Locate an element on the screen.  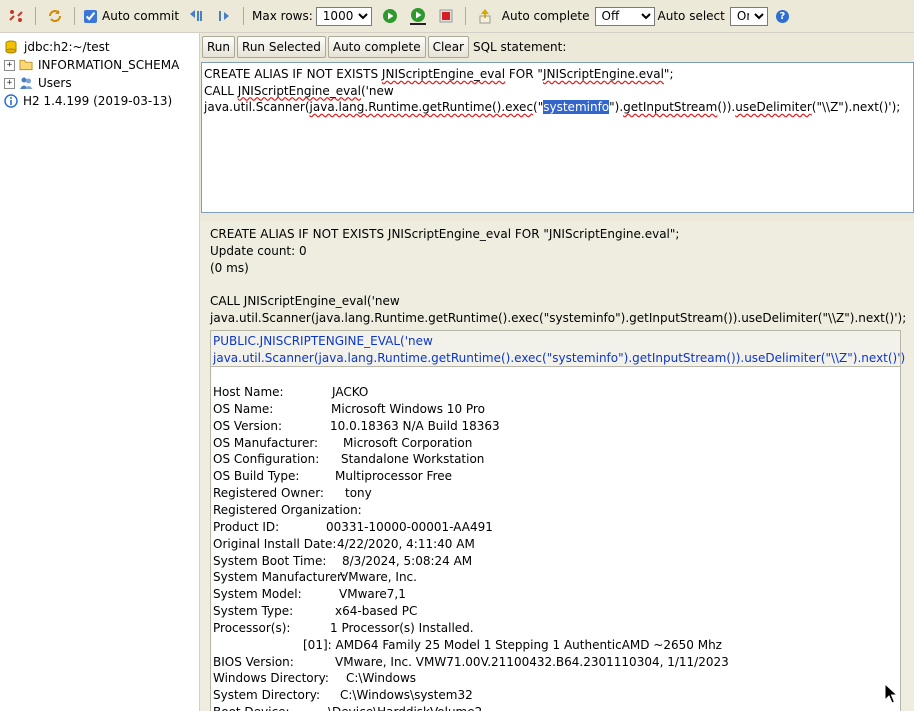
sysinfo-value: Standalone Workstation is located at coordinates (413, 459).